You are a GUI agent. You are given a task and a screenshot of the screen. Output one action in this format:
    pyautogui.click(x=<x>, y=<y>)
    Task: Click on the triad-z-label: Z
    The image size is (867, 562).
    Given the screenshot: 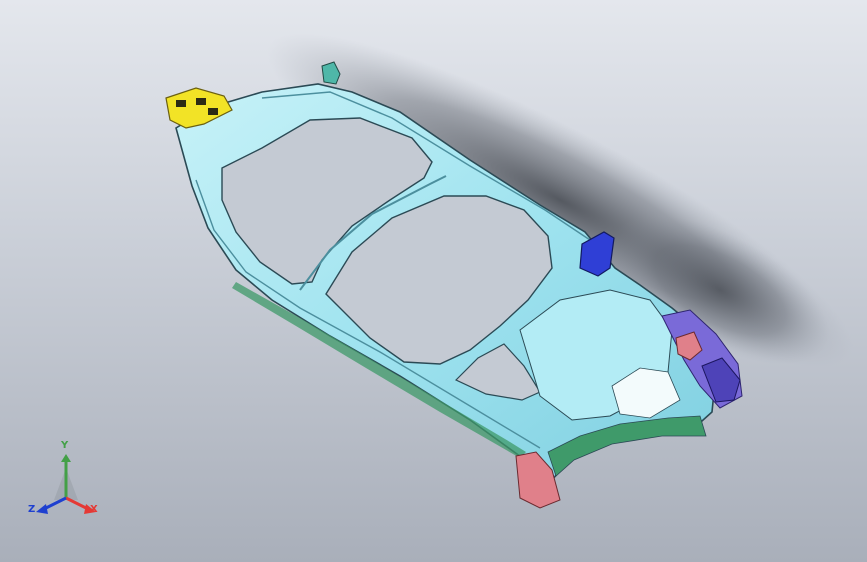 What is the action you would take?
    pyautogui.click(x=32, y=509)
    